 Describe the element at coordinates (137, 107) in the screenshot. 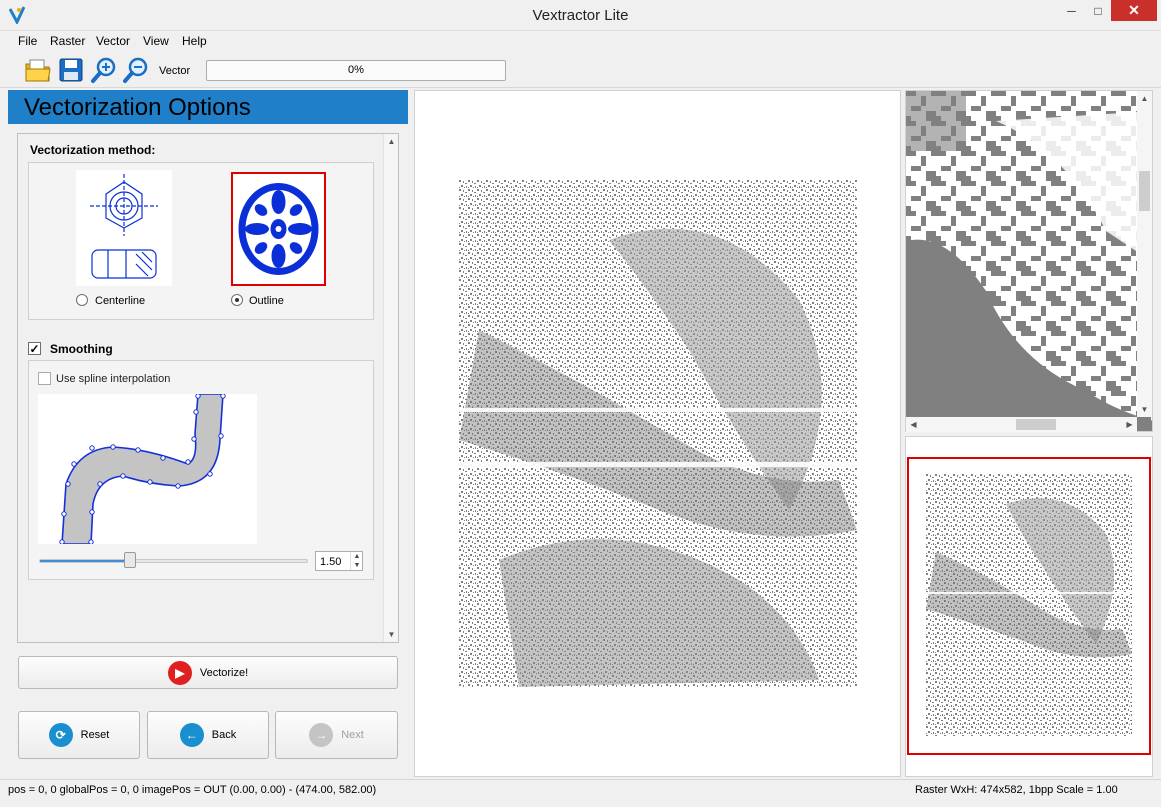

I see `options-title: Vectorization Options` at that location.